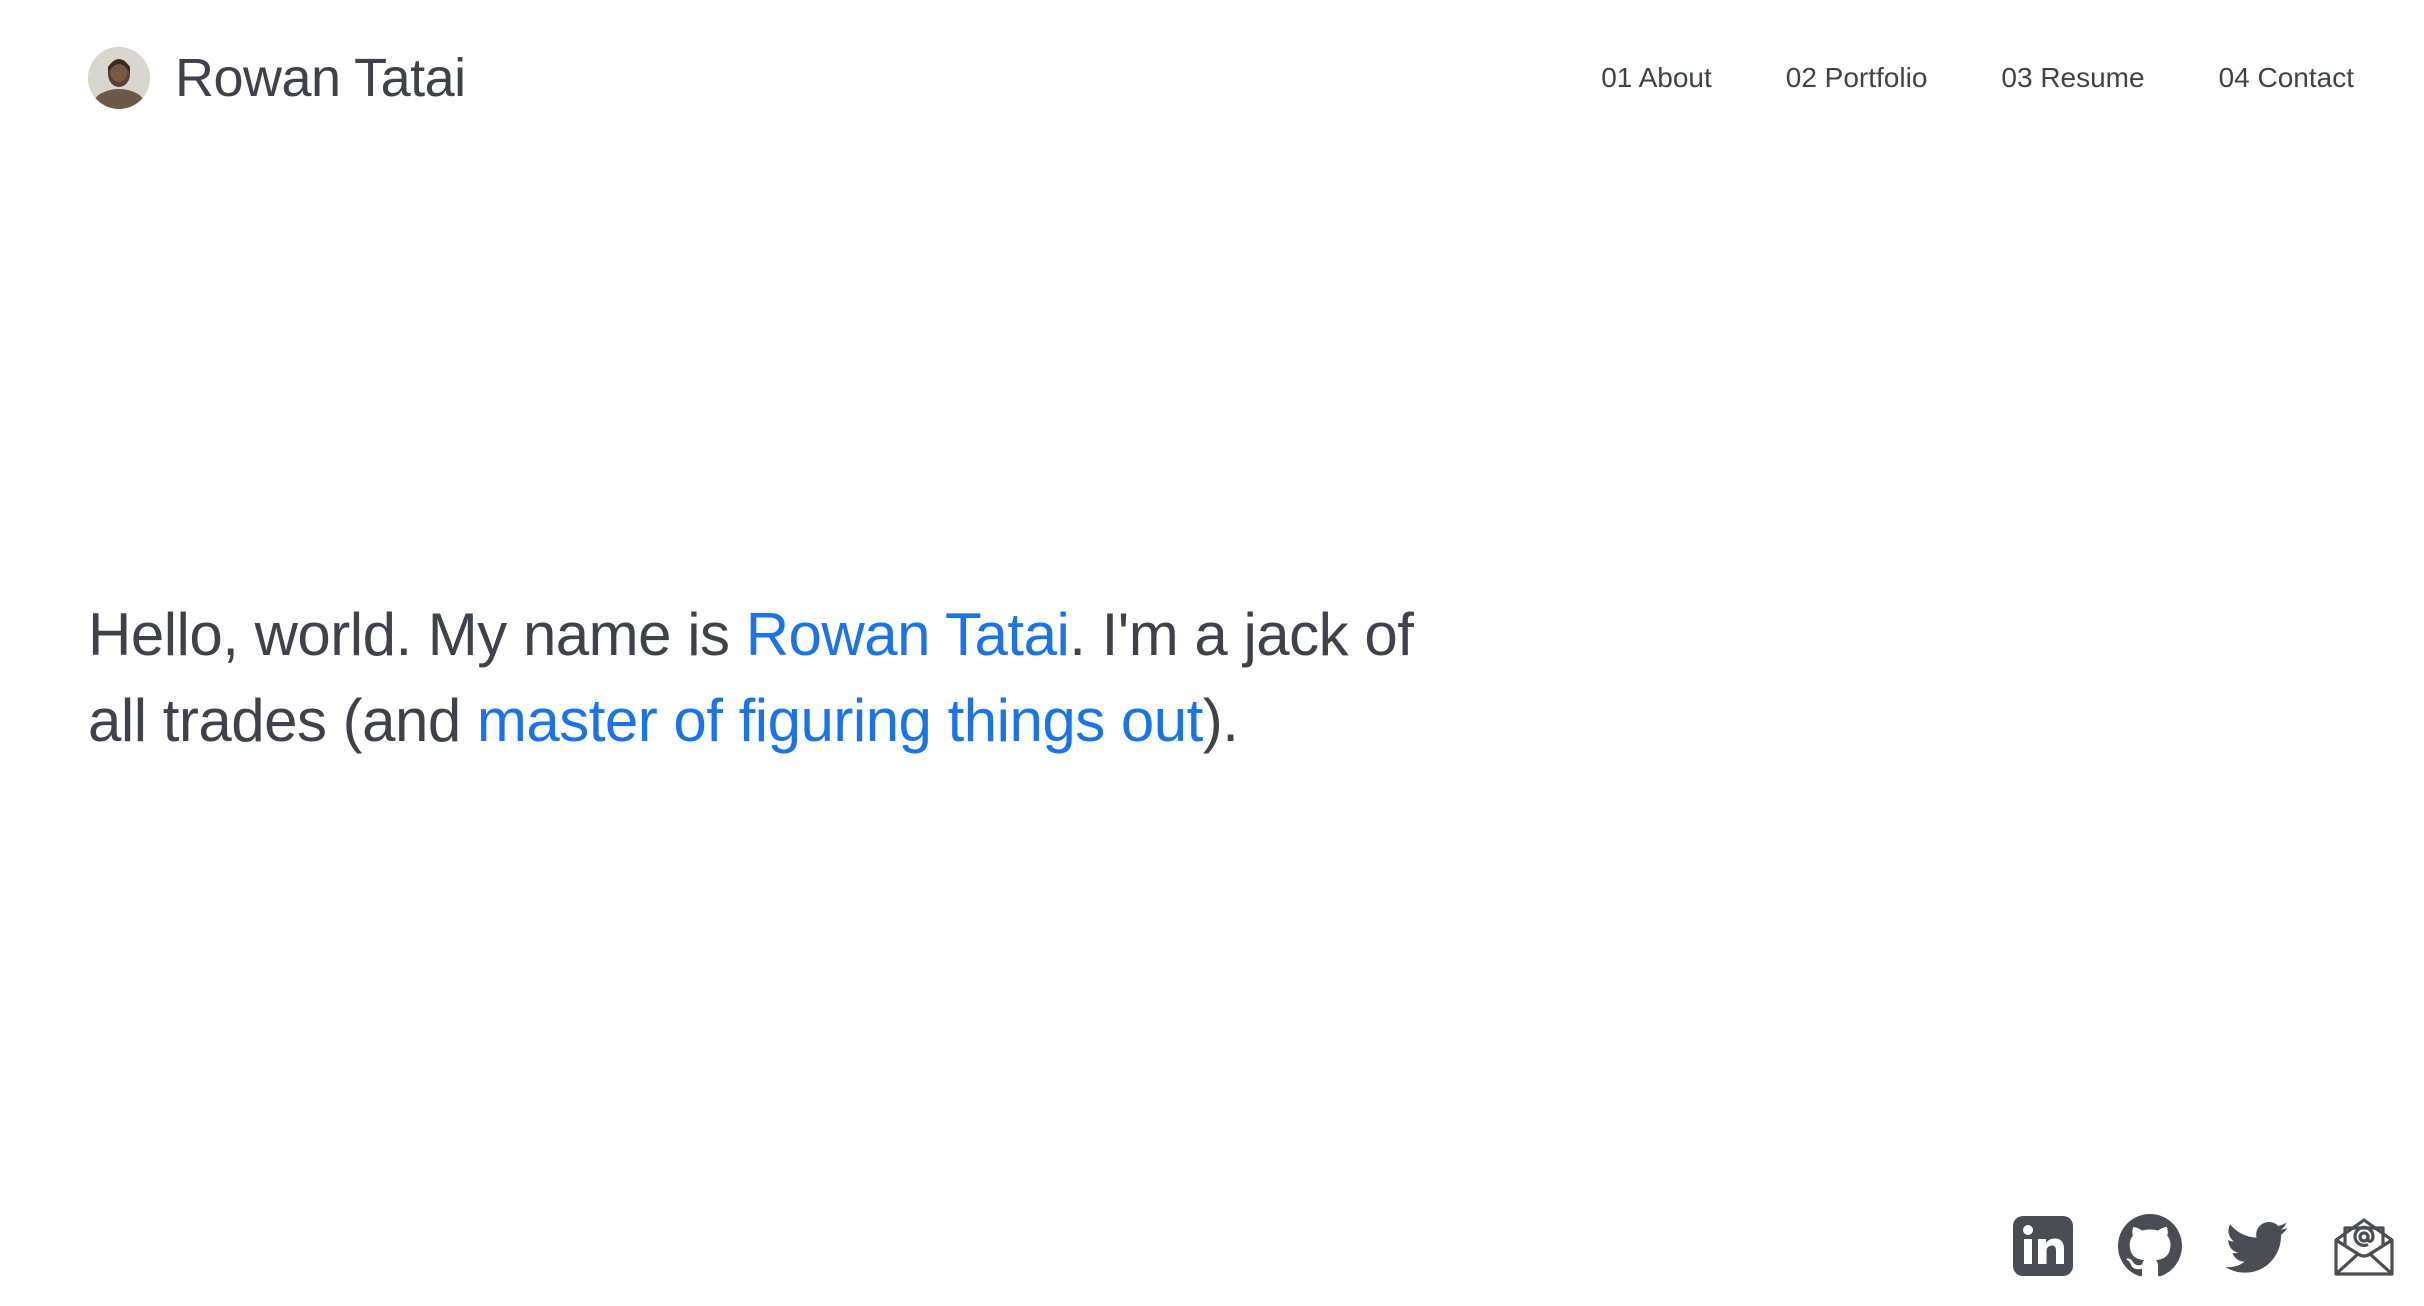 This screenshot has height=1306, width=2424. I want to click on nav-item-resume: 03 Resume, so click(2072, 78).